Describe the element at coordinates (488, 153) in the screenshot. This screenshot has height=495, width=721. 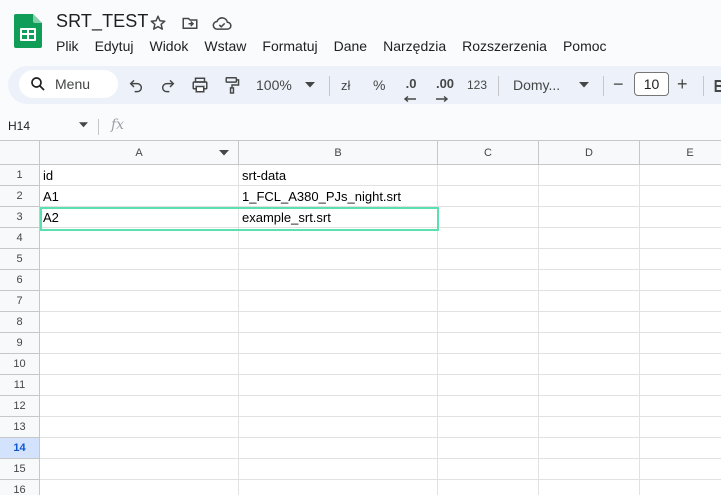
I see `column-header-c: C` at that location.